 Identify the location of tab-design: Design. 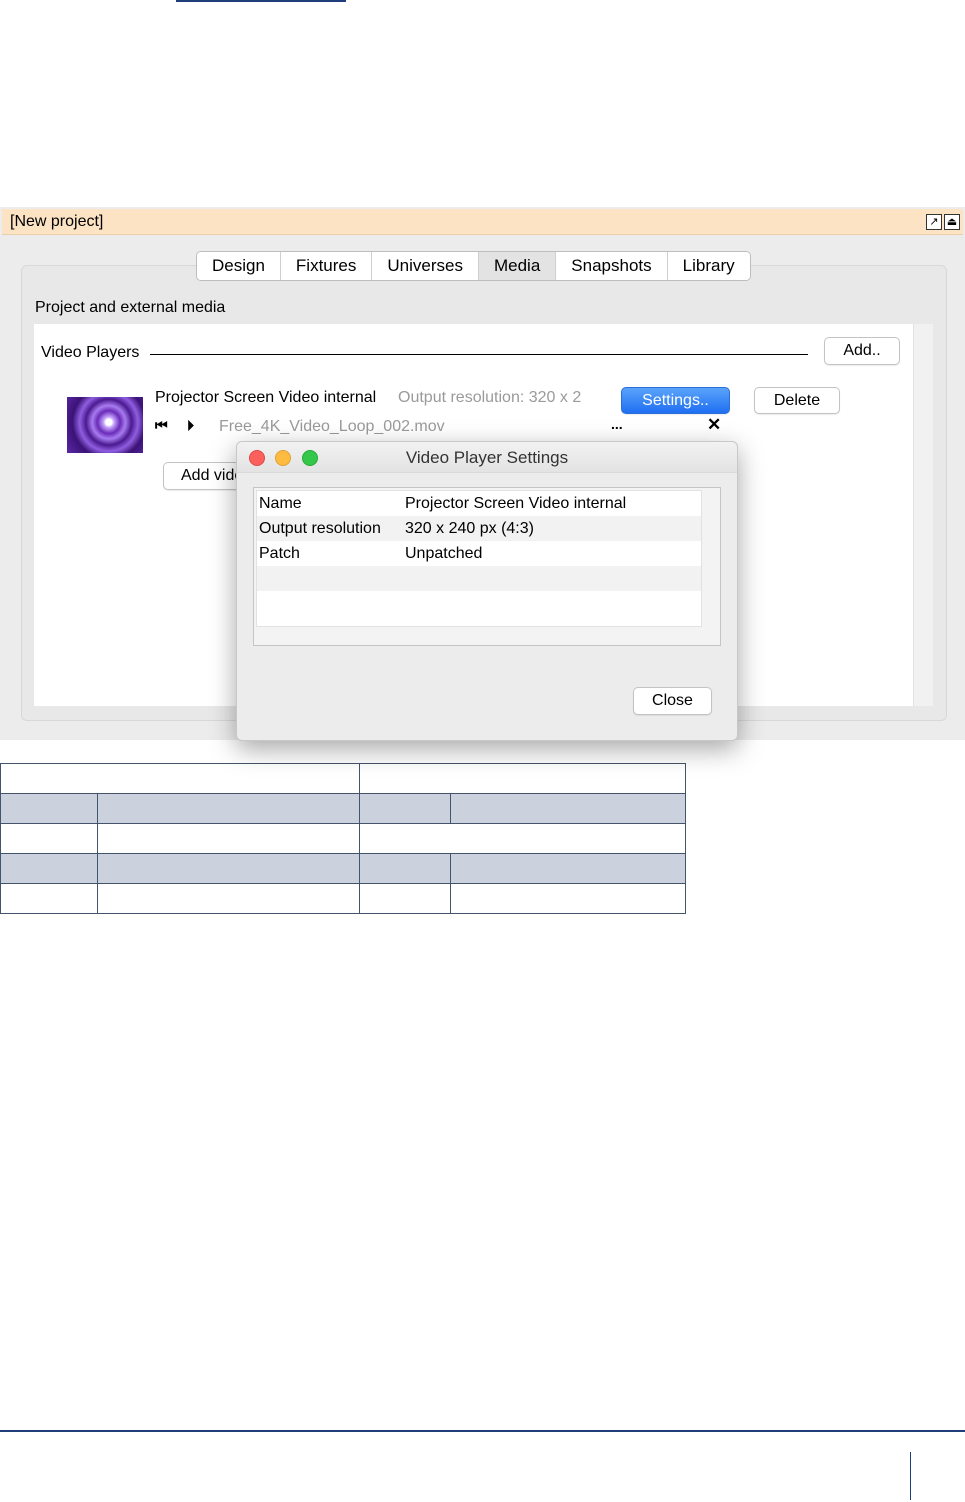
(239, 266).